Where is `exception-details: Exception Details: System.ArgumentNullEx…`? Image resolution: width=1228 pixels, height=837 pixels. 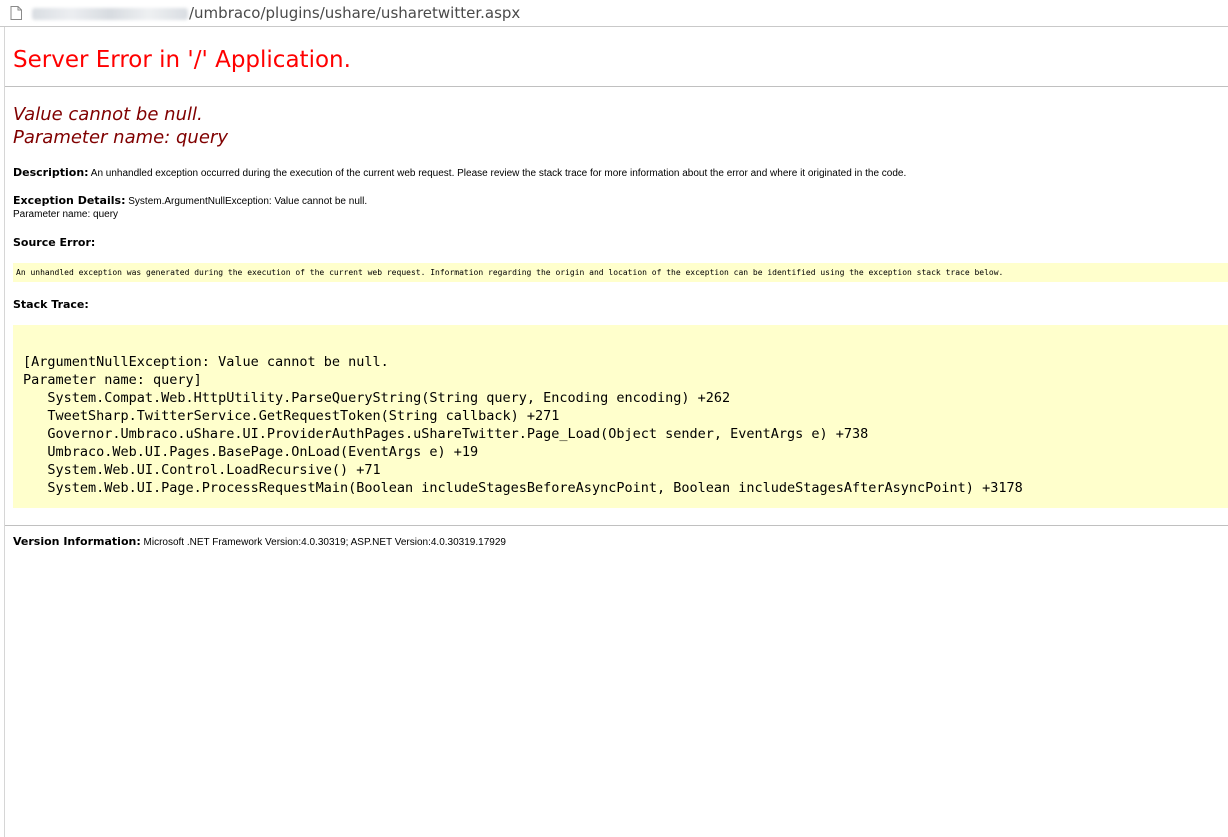 exception-details: Exception Details: System.ArgumentNullEx… is located at coordinates (190, 201).